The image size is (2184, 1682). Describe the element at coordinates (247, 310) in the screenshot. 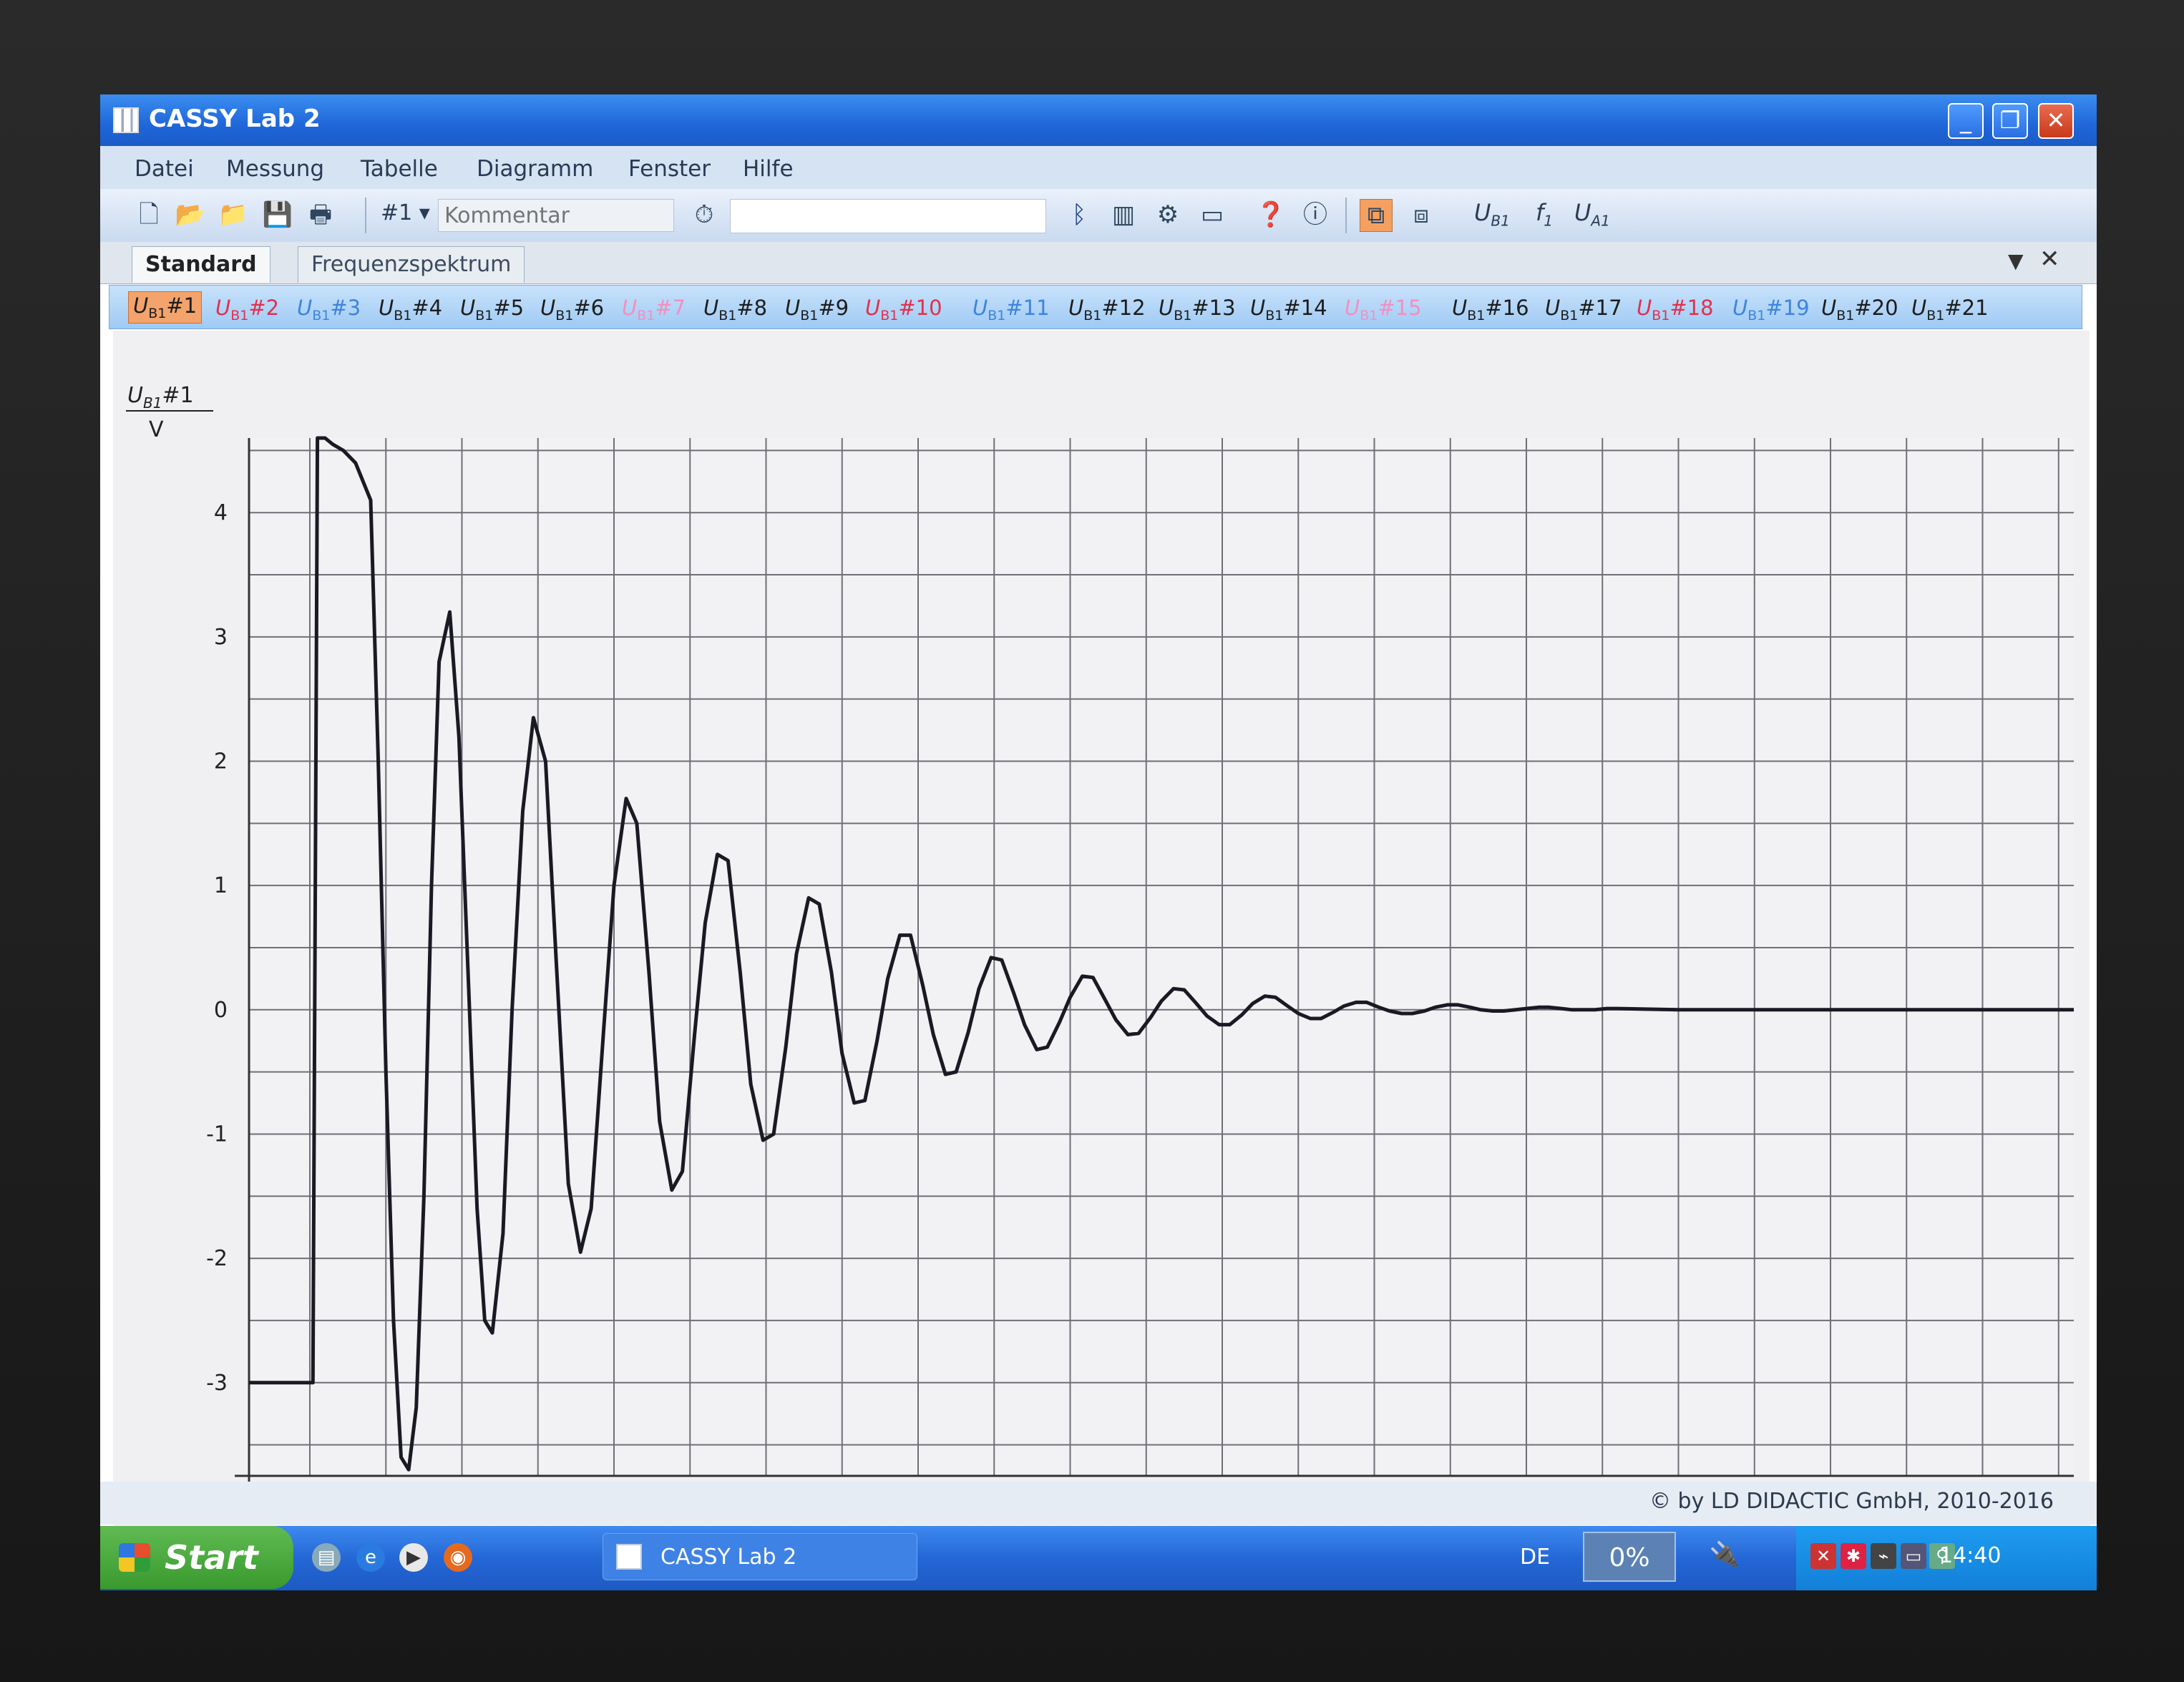

I see `channel-2: UB1#2` at that location.